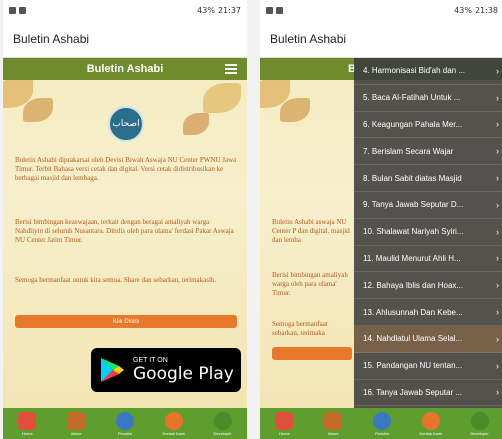 The width and height of the screenshot is (502, 439). I want to click on clock: 21:38, so click(486, 10).